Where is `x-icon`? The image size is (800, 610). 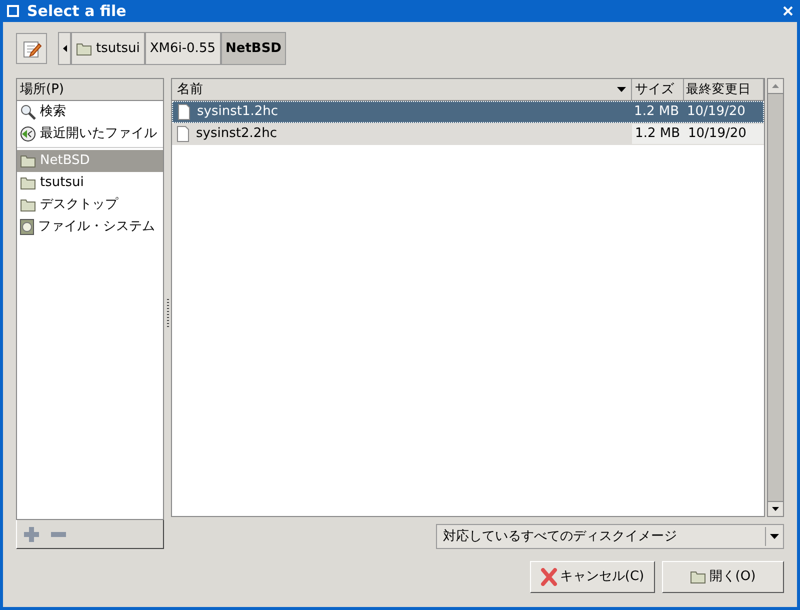
x-icon is located at coordinates (548, 577).